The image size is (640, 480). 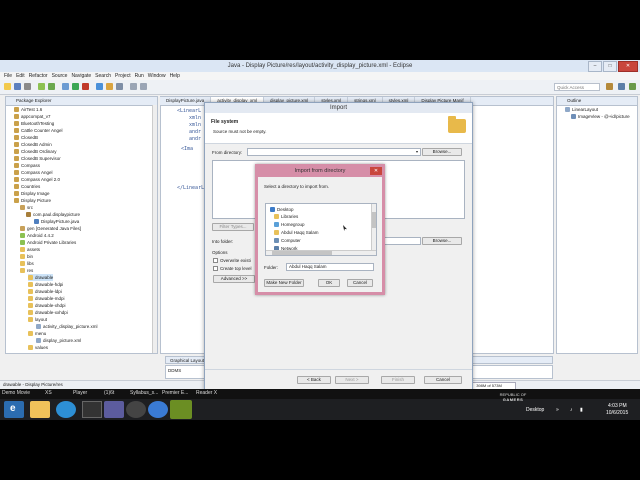 I want to click on tree-item: appcompat_v7, so click(x=32, y=116).